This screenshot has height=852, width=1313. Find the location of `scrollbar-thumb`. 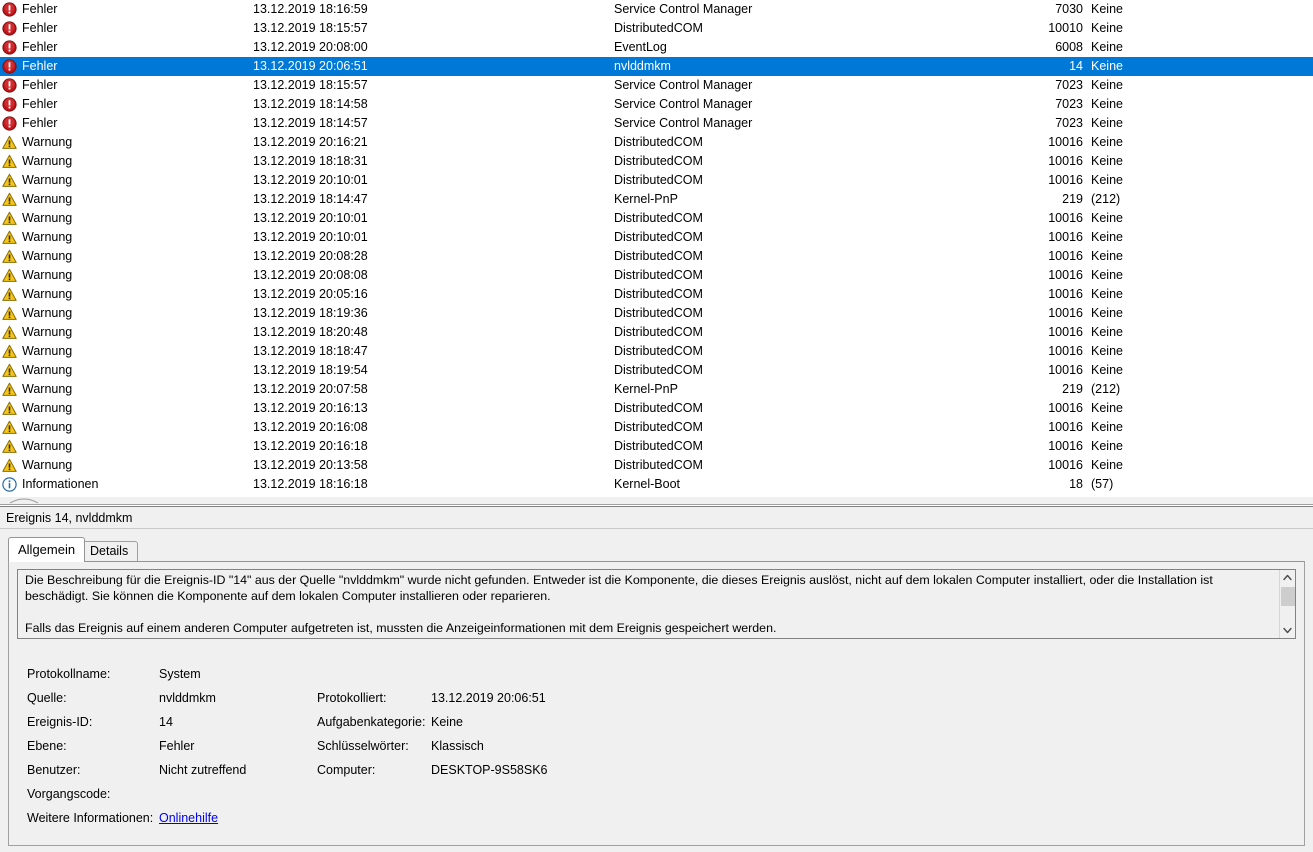

scrollbar-thumb is located at coordinates (1288, 596).